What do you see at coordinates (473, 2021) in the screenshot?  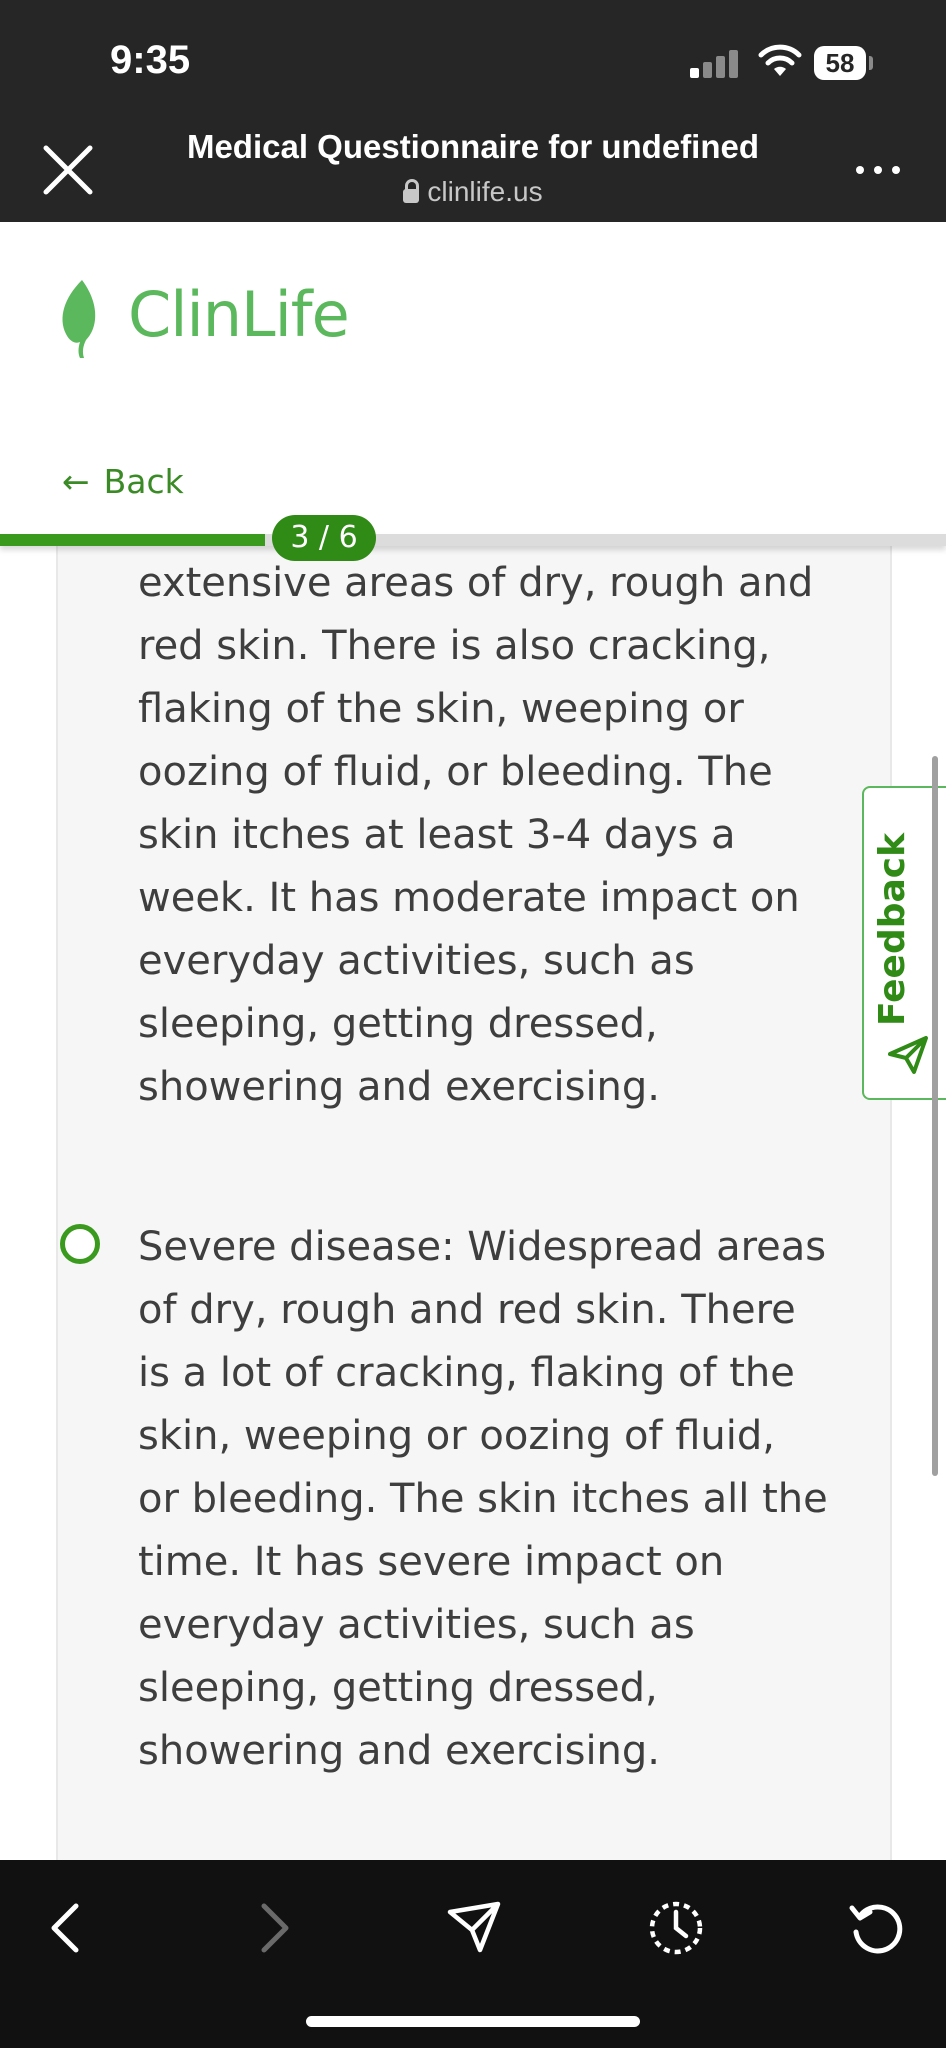 I see `home-indicator` at bounding box center [473, 2021].